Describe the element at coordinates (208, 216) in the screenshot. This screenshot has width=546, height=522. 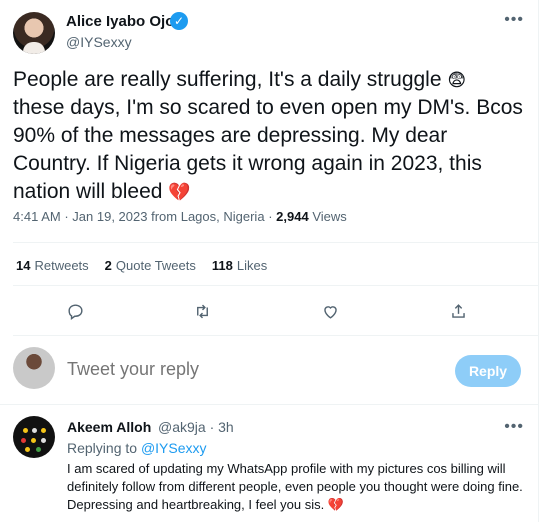
I see `tweet-location: from Lagos, Nigeria` at that location.